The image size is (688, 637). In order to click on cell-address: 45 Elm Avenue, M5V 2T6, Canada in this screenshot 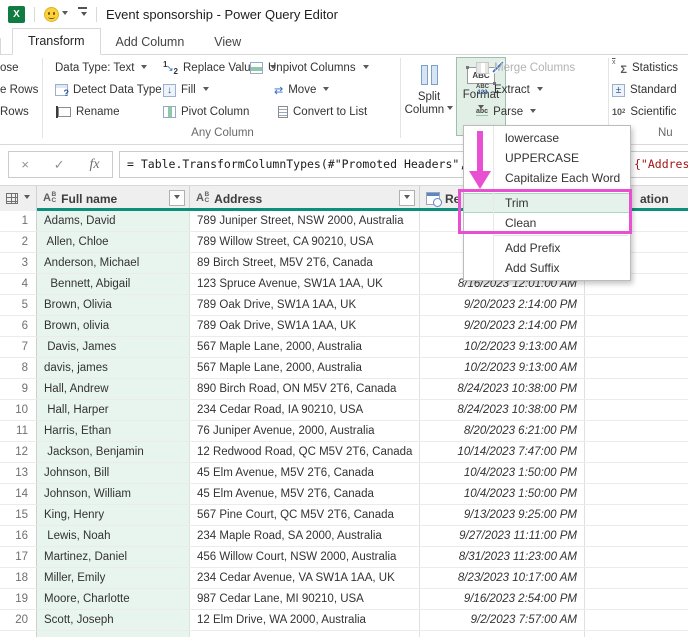, I will do `click(305, 494)`.